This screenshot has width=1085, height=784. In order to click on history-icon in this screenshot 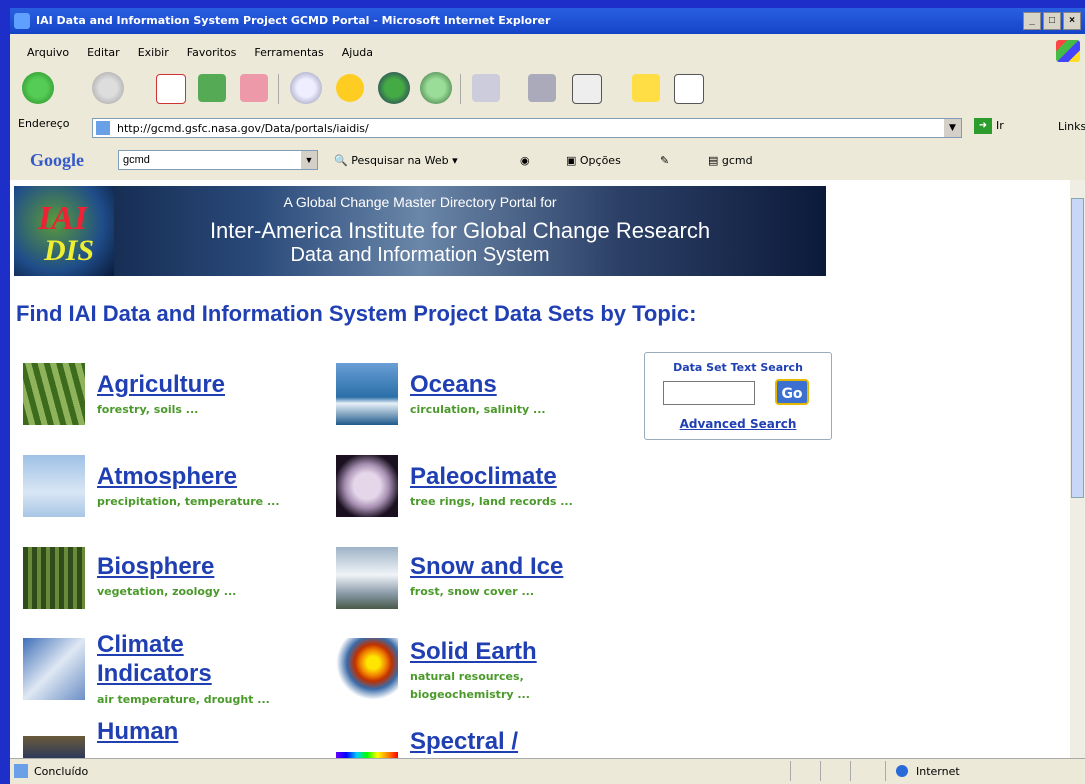, I will do `click(436, 88)`.